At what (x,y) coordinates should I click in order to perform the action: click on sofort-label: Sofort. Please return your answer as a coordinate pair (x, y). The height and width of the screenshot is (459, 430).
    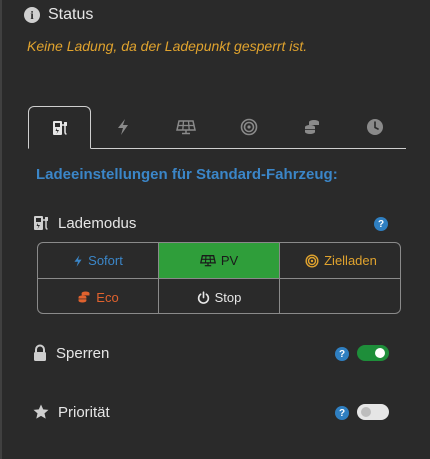
    Looking at the image, I should click on (105, 260).